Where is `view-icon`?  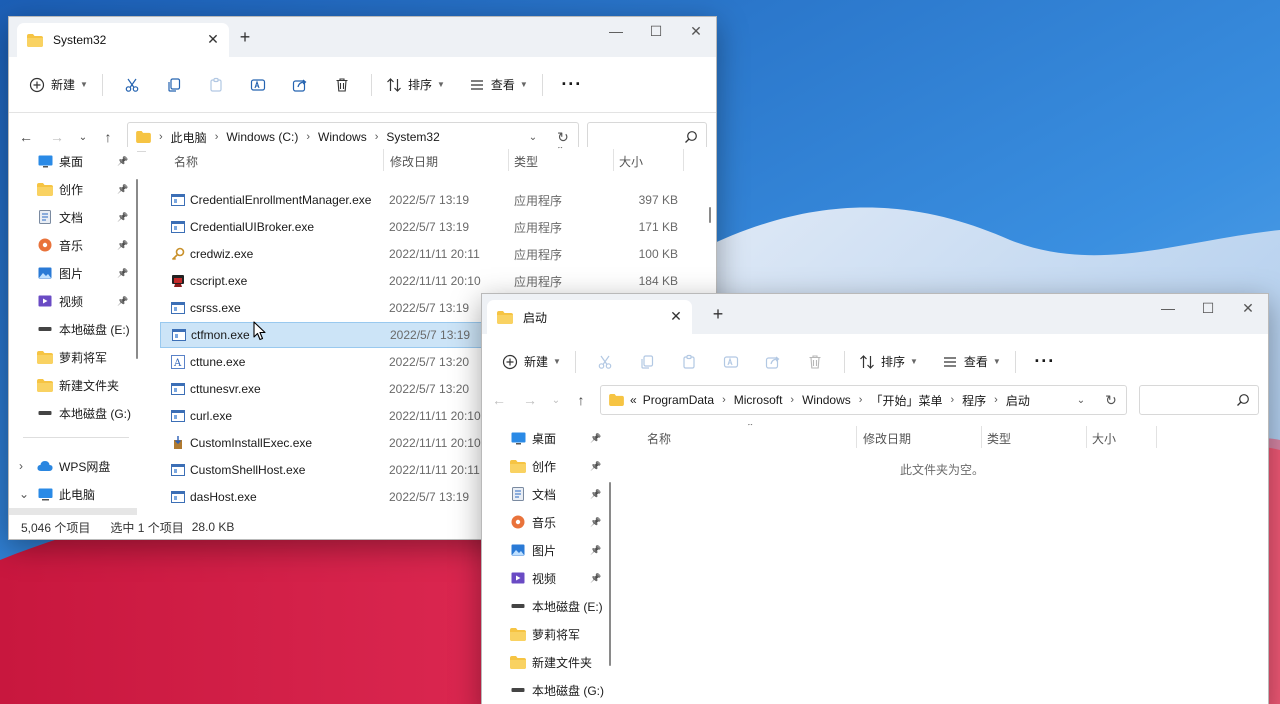 view-icon is located at coordinates (477, 85).